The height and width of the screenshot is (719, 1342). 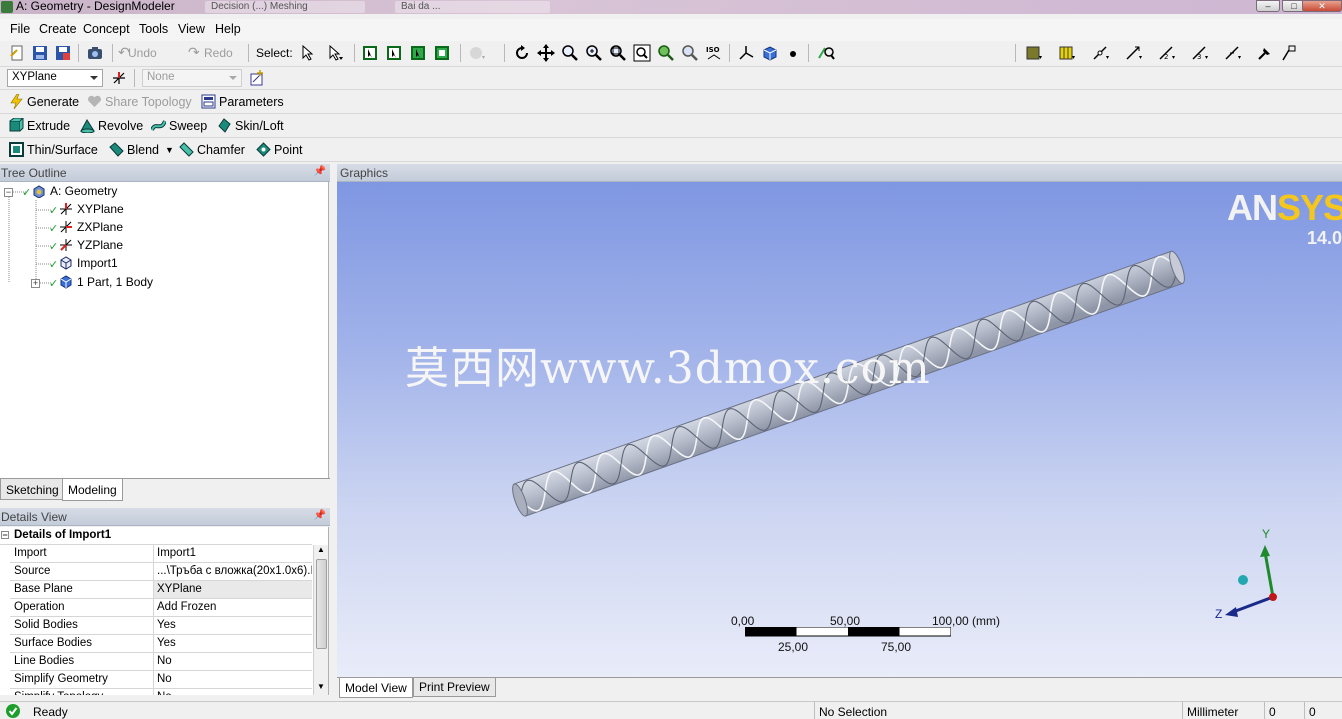 What do you see at coordinates (321, 549) in the screenshot?
I see `scroll-up-icon: ▲` at bounding box center [321, 549].